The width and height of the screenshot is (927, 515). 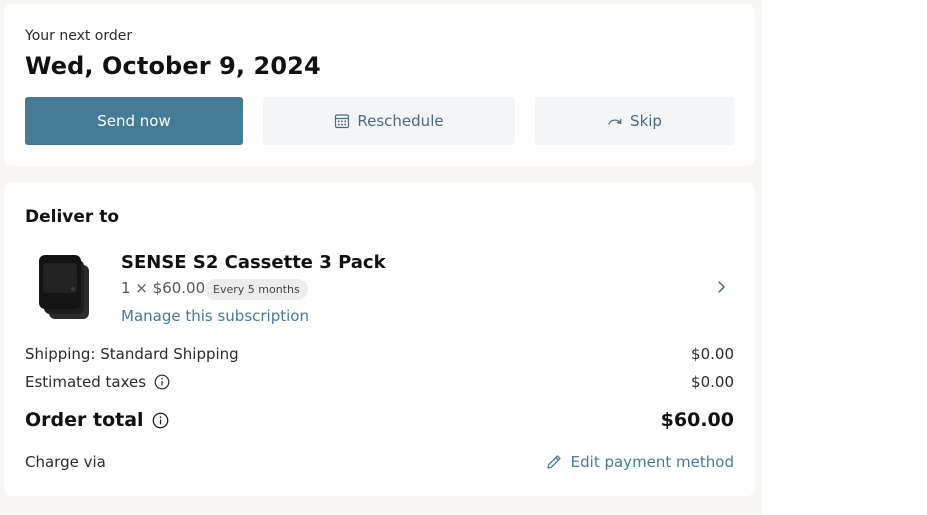 I want to click on taxes-label: Estimated taxes, so click(x=86, y=382).